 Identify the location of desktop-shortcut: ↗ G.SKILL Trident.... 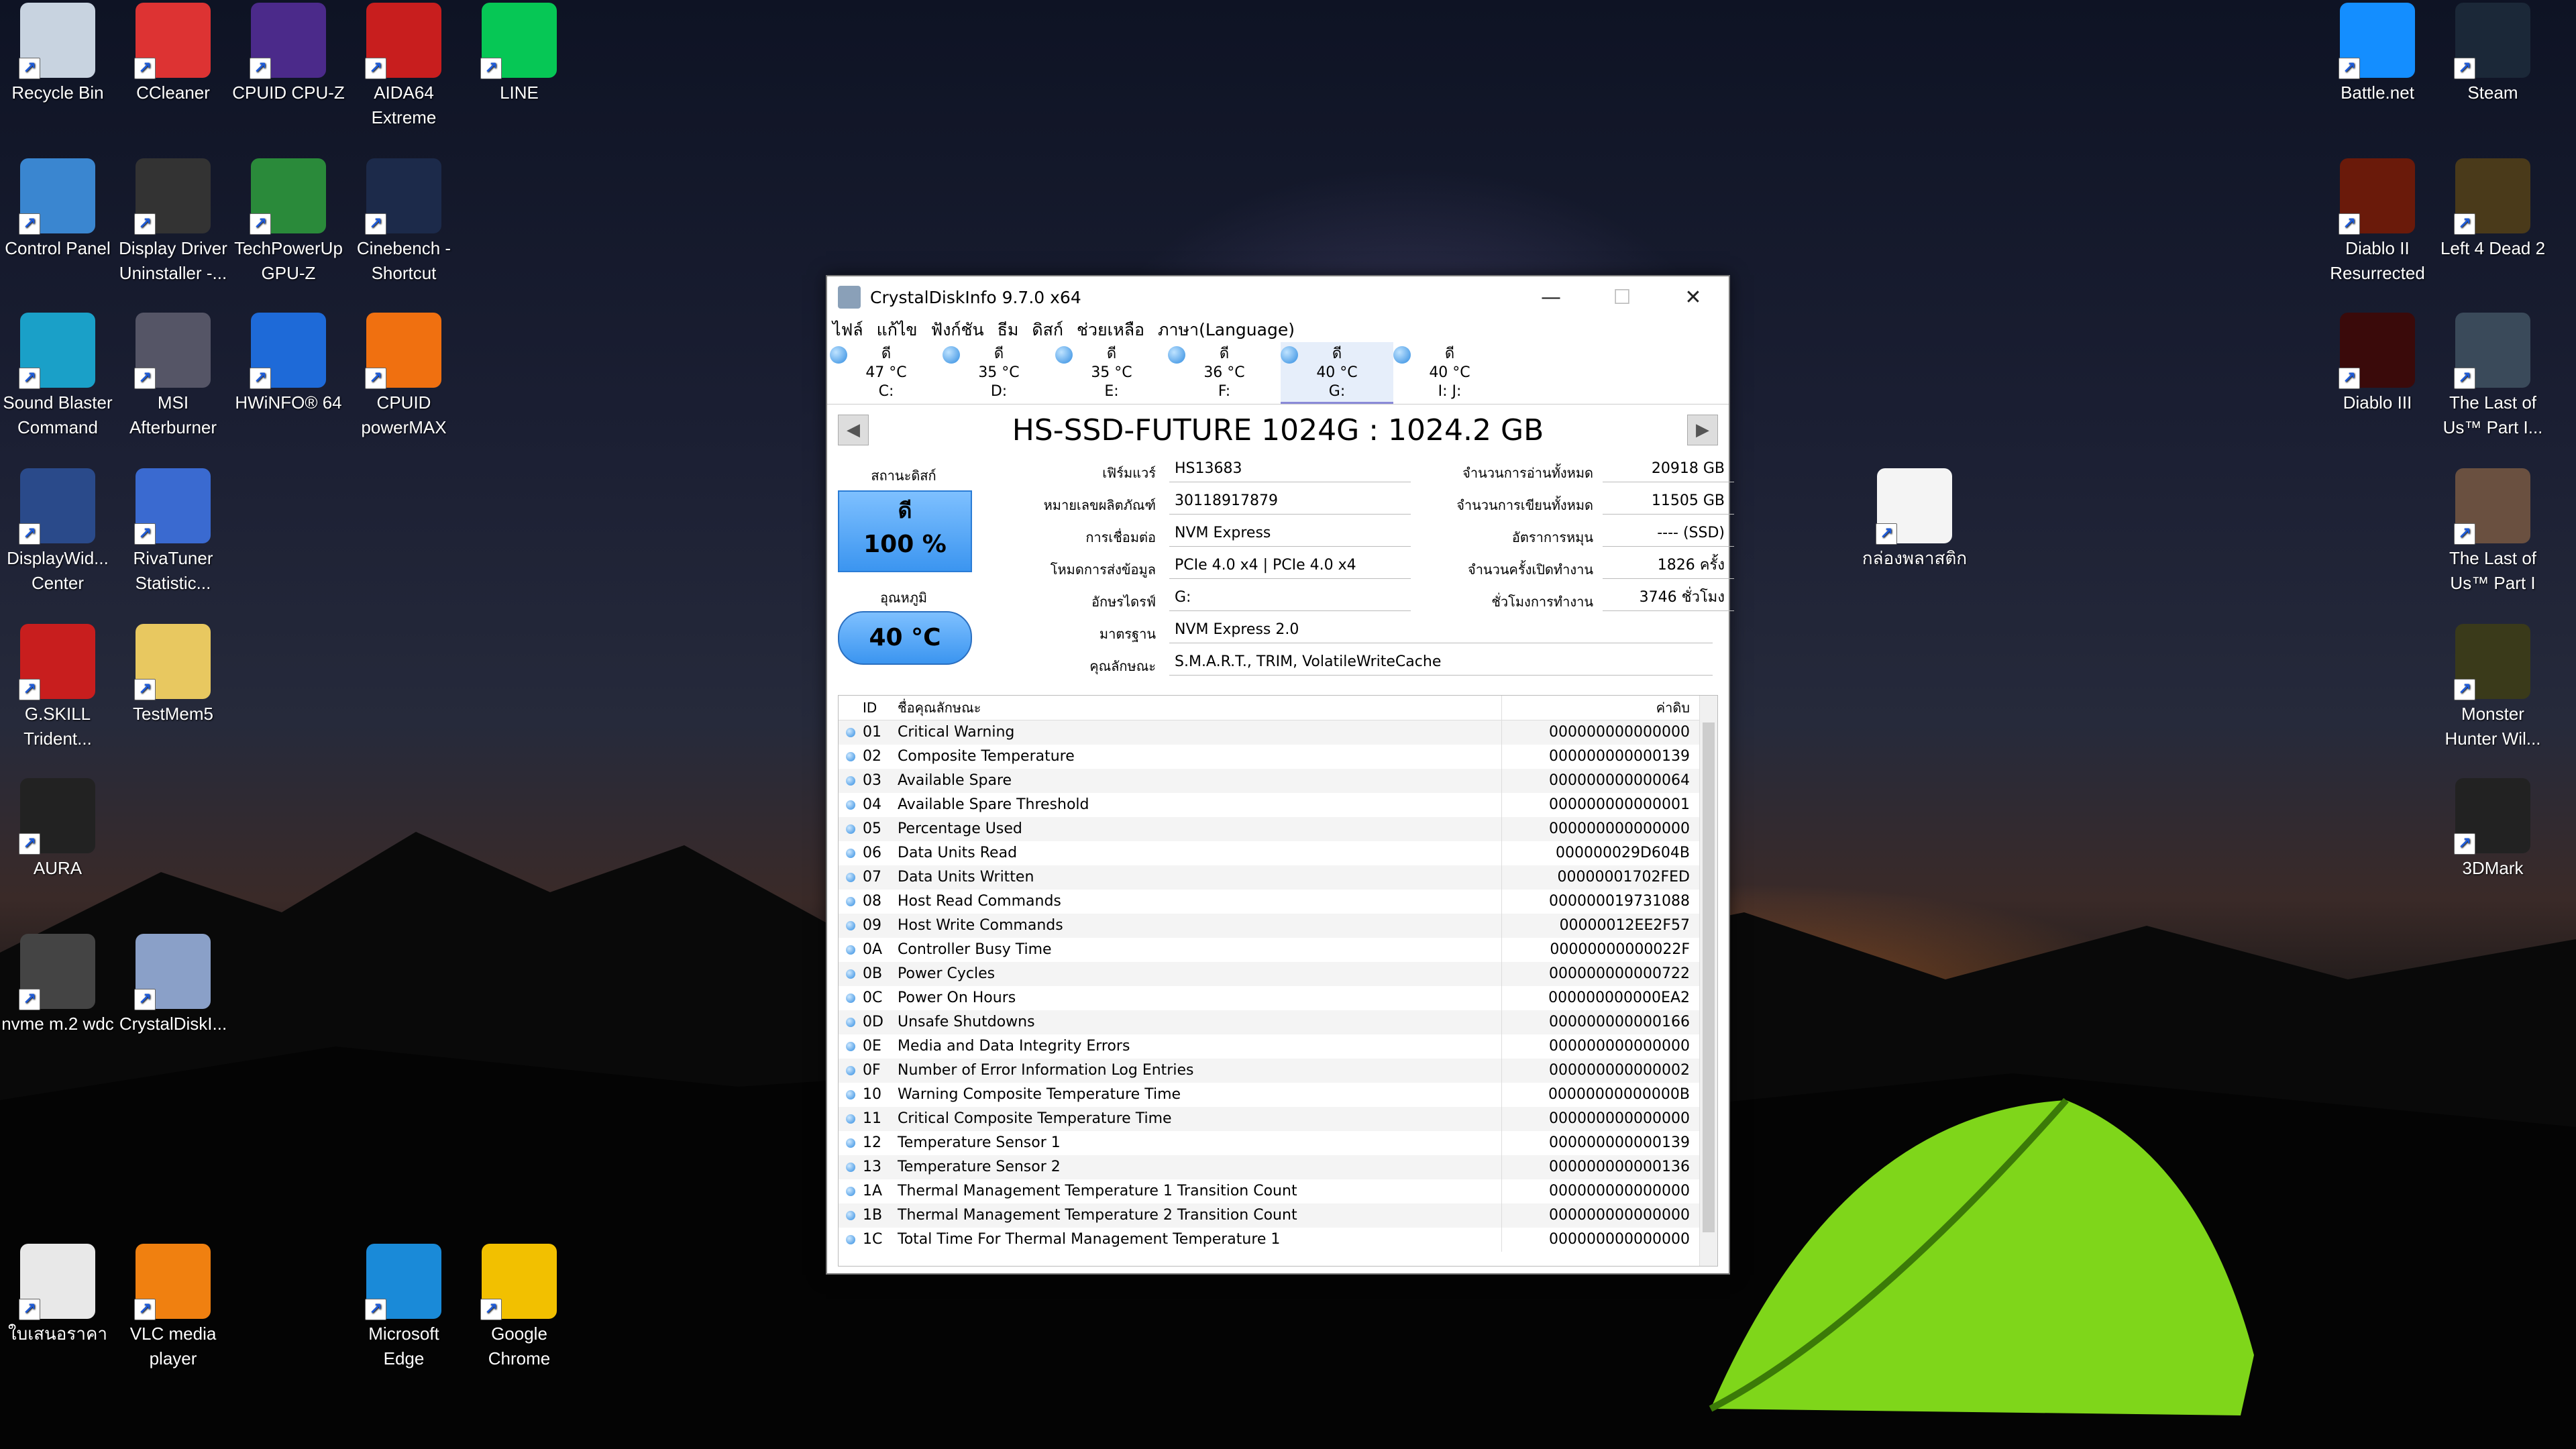
(57, 694).